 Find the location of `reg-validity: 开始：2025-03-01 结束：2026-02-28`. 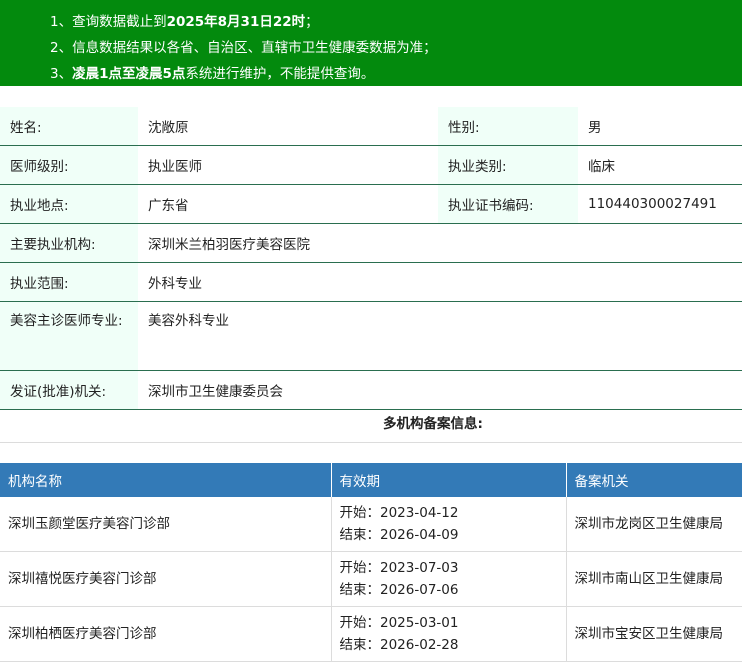

reg-validity: 开始：2025-03-01 结束：2026-02-28 is located at coordinates (449, 634).